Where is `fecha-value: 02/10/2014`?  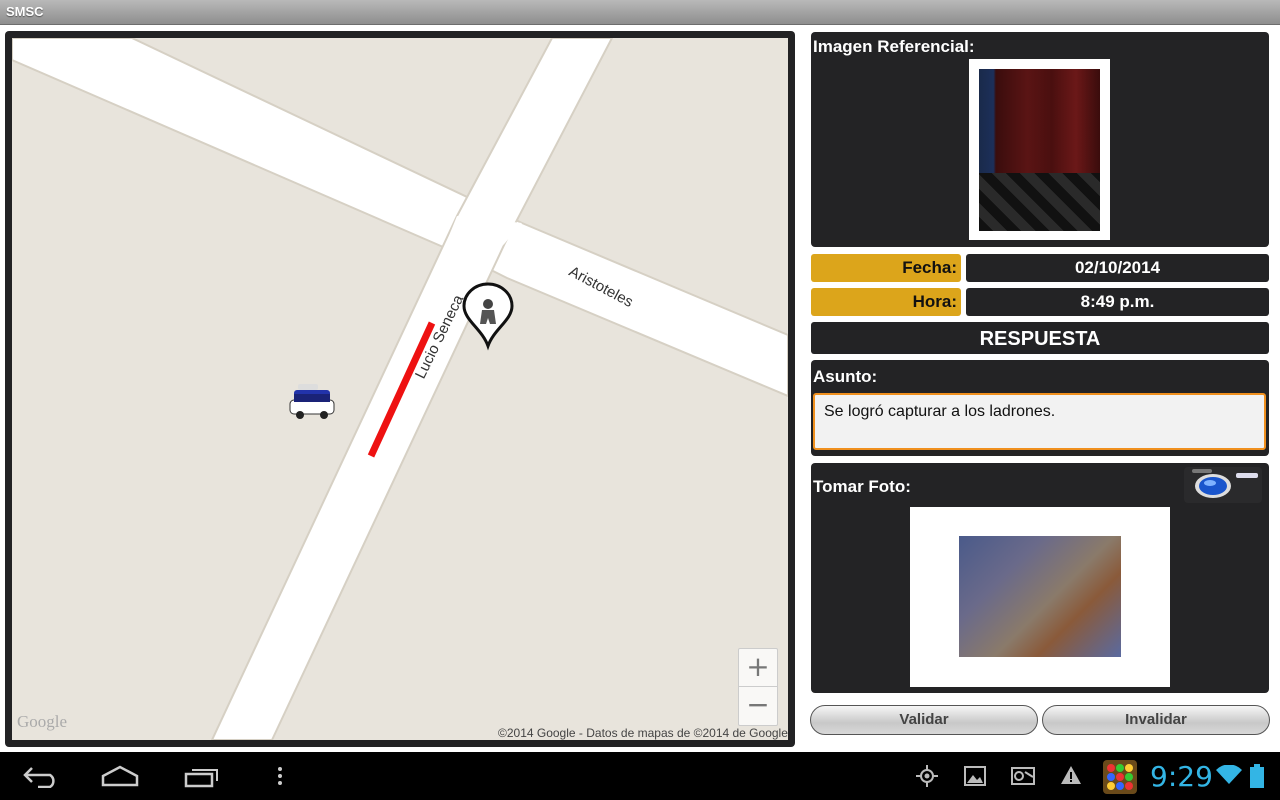 fecha-value: 02/10/2014 is located at coordinates (1117, 268).